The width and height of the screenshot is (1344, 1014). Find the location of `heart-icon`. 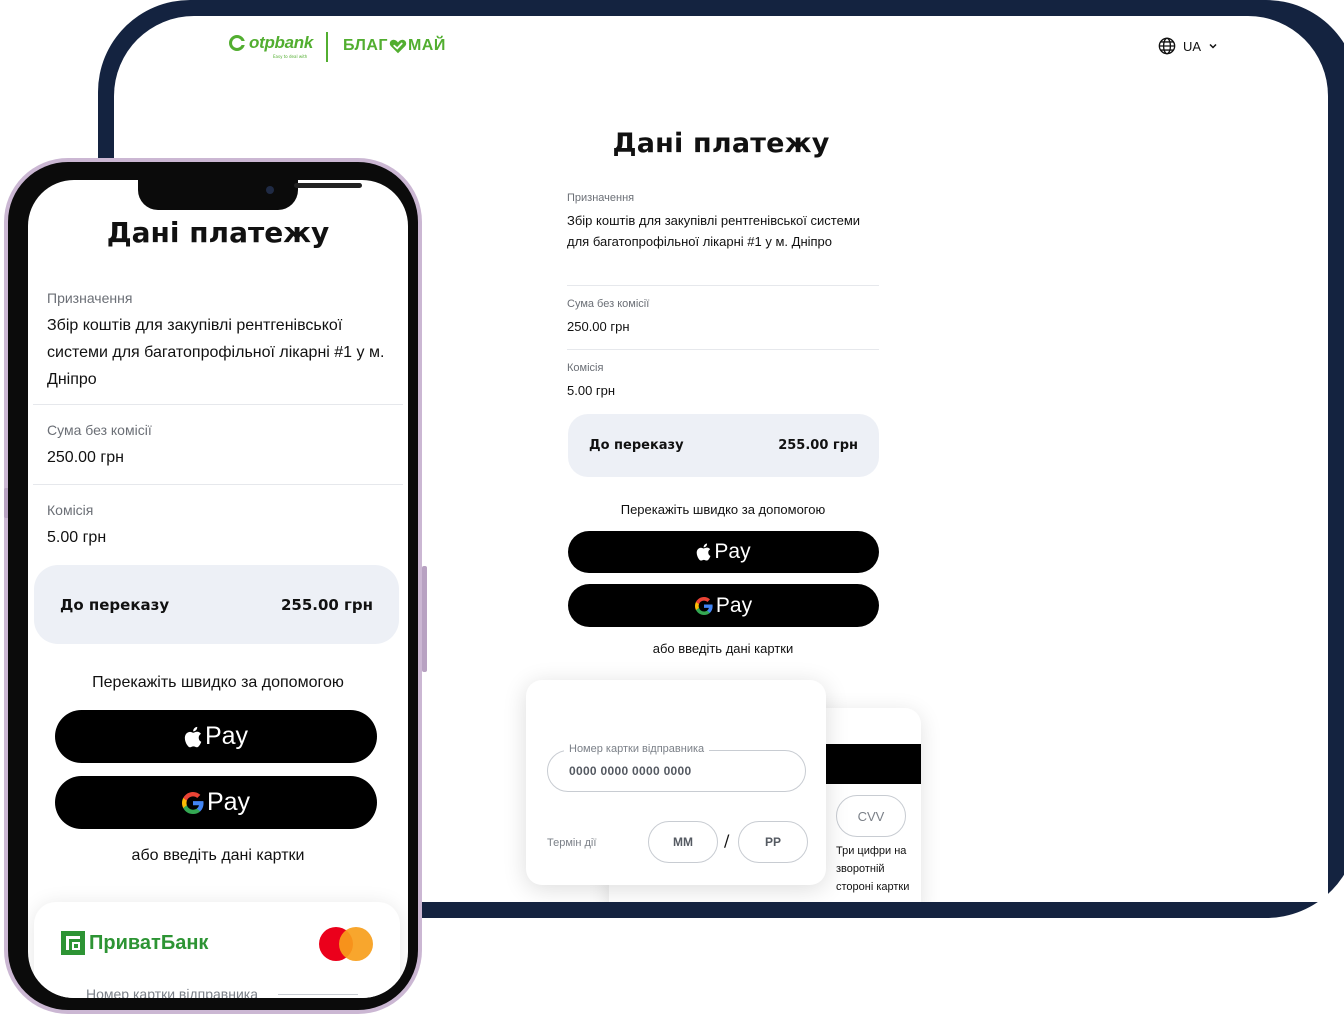

heart-icon is located at coordinates (398, 46).